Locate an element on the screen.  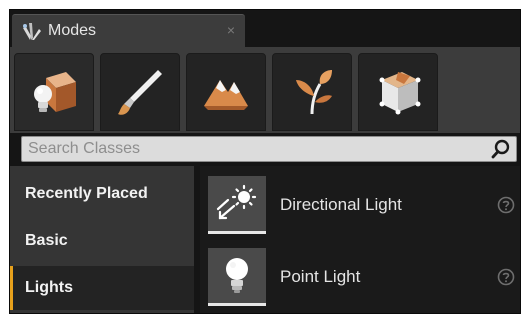
foliage-mode-button is located at coordinates (312, 92).